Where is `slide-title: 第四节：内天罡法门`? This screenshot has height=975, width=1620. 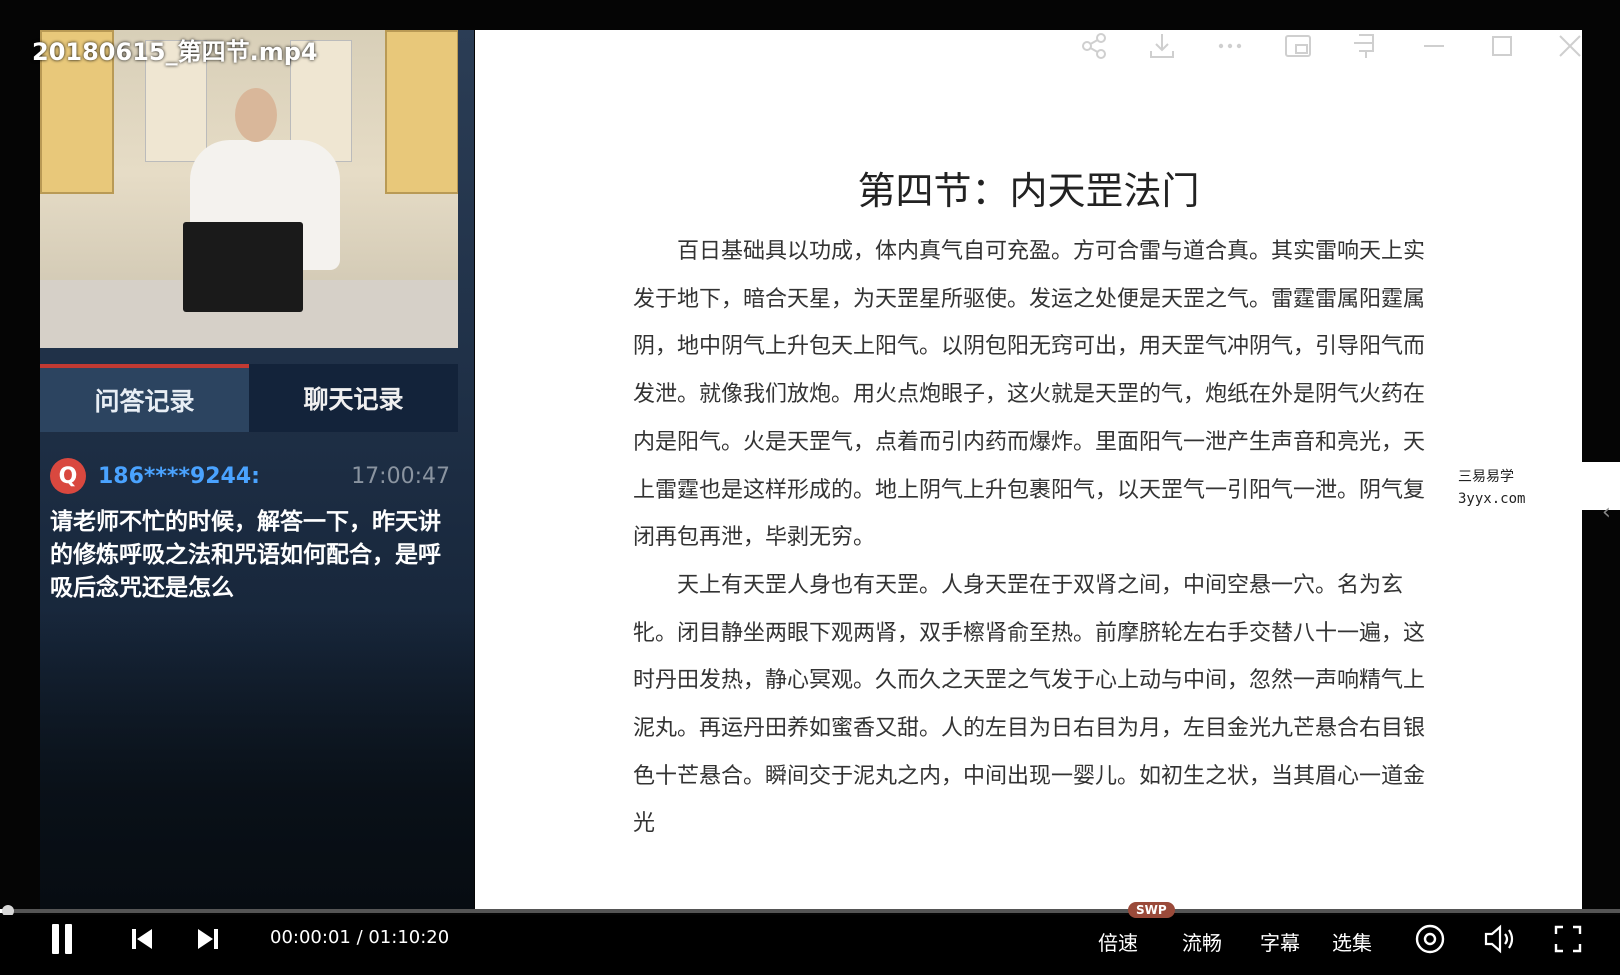 slide-title: 第四节：内天罡法门 is located at coordinates (1028, 191).